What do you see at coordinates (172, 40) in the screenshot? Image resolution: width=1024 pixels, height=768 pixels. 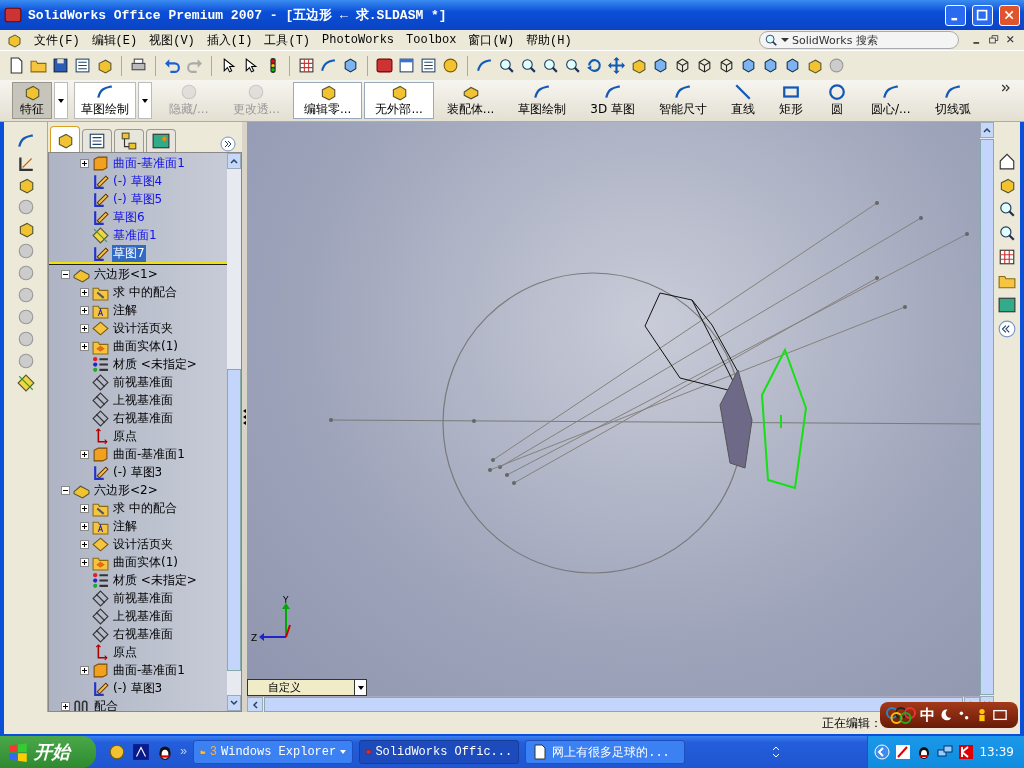 I see `menu-item: 视图(V)` at bounding box center [172, 40].